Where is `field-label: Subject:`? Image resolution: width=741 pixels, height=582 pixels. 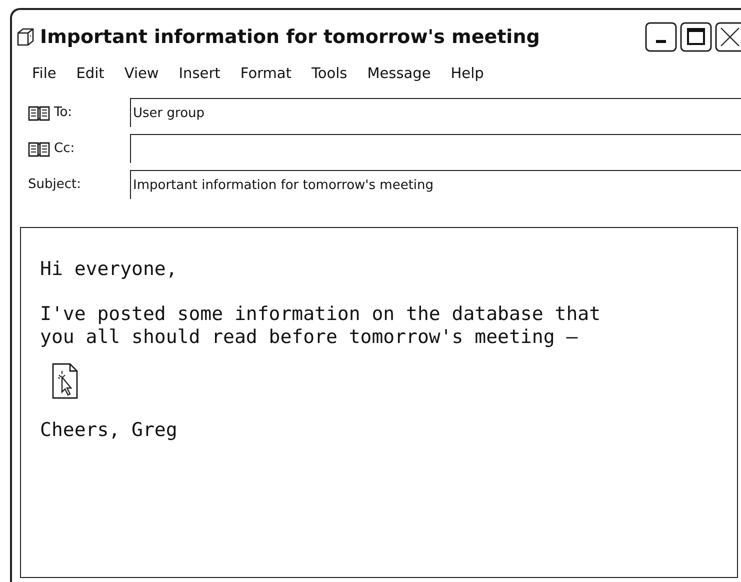 field-label: Subject: is located at coordinates (54, 184).